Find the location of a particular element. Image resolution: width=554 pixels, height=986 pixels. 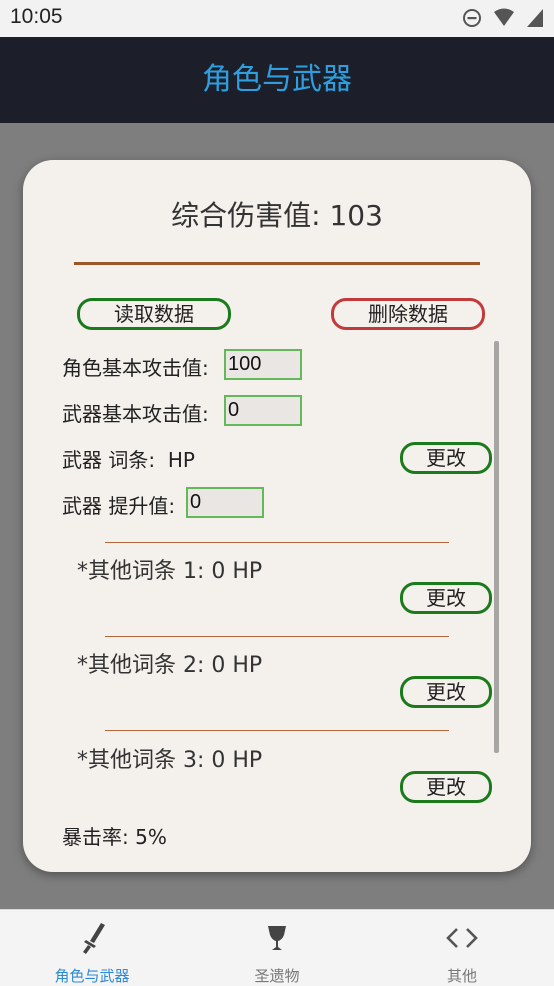

weapon-stat-value: HP is located at coordinates (181, 460).